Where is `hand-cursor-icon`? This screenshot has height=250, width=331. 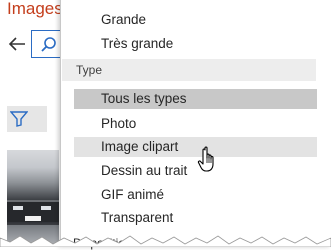
hand-cursor-icon is located at coordinates (205, 159).